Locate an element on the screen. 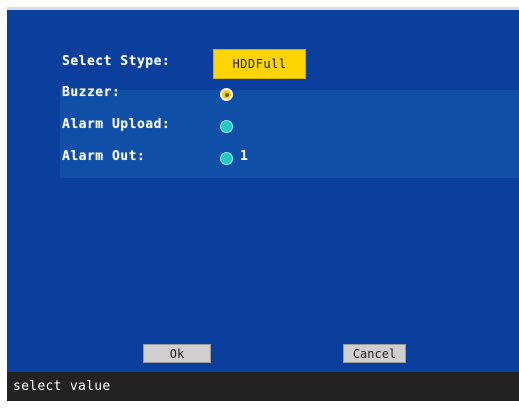 The image size is (519, 408). buzzer-radio is located at coordinates (226, 94).